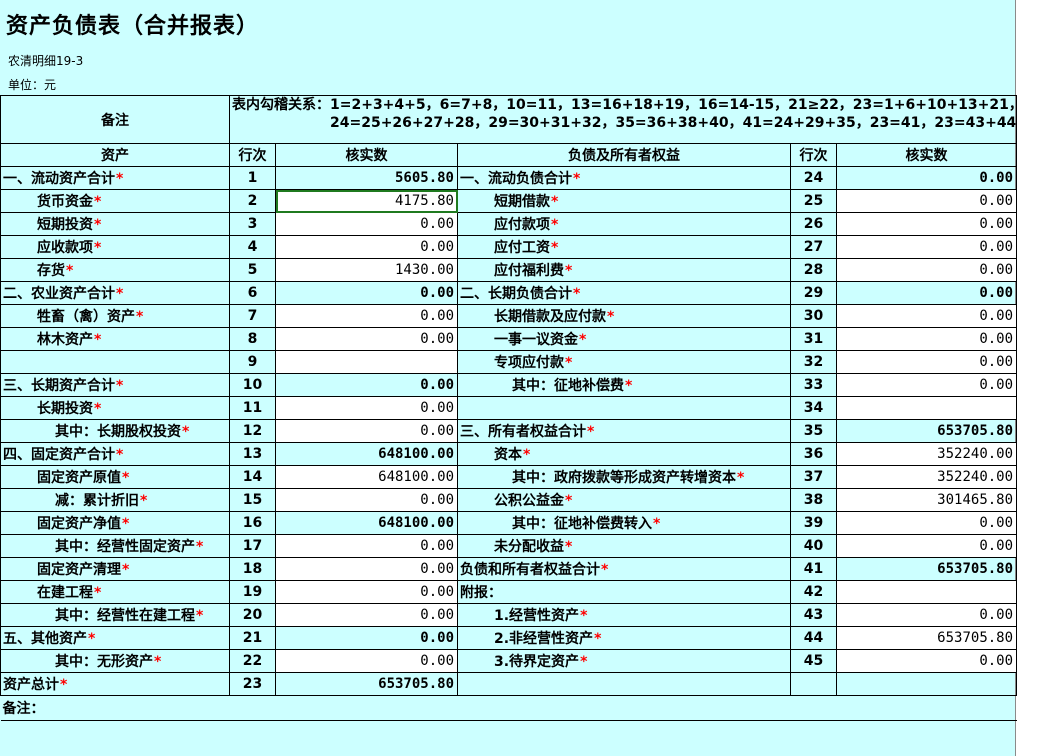  I want to click on left-line-number: 7, so click(252, 316).